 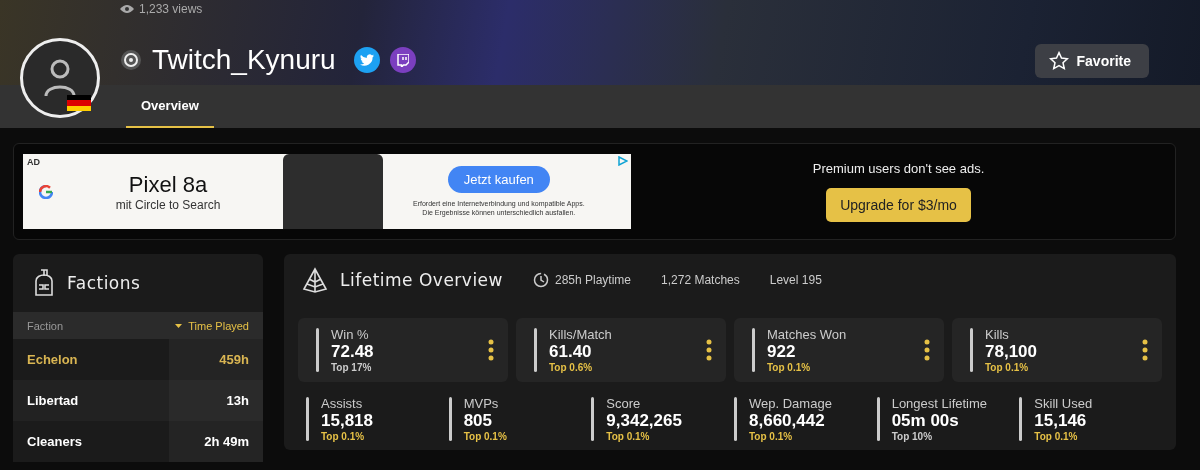 I want to click on clock-icon, so click(x=541, y=280).